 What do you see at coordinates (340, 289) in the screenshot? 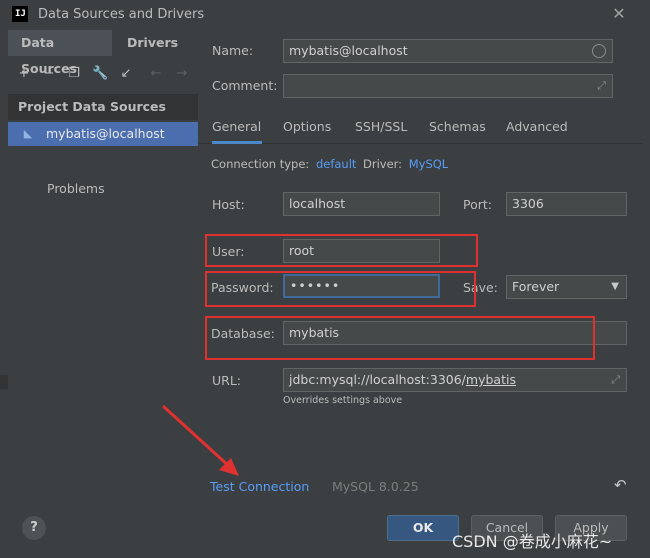
I see `annotation-box-password` at bounding box center [340, 289].